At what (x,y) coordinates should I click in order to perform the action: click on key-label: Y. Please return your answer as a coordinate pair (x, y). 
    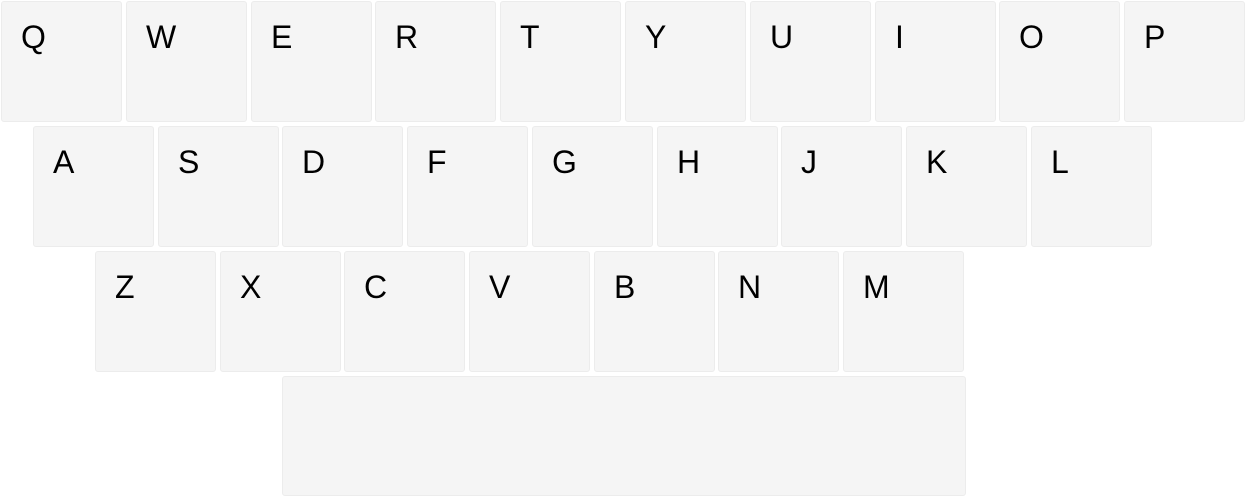
    Looking at the image, I should click on (656, 37).